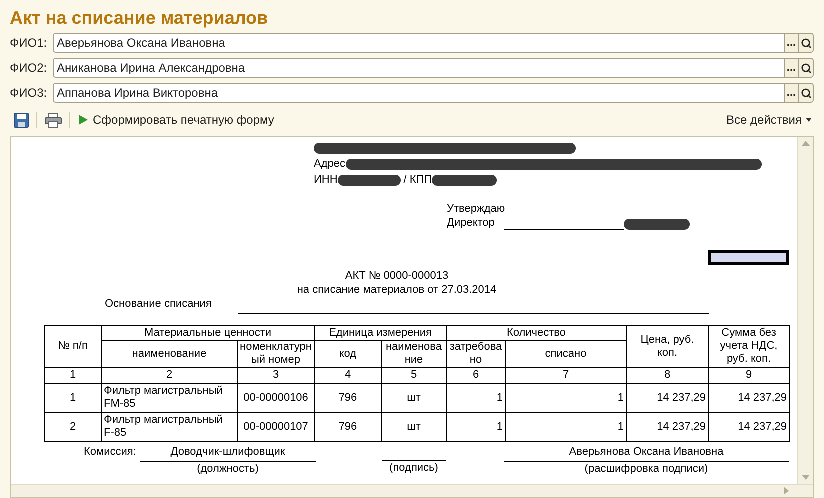 This screenshot has height=498, width=824. What do you see at coordinates (397, 276) in the screenshot?
I see `act-number: АКТ № 0000-000013` at bounding box center [397, 276].